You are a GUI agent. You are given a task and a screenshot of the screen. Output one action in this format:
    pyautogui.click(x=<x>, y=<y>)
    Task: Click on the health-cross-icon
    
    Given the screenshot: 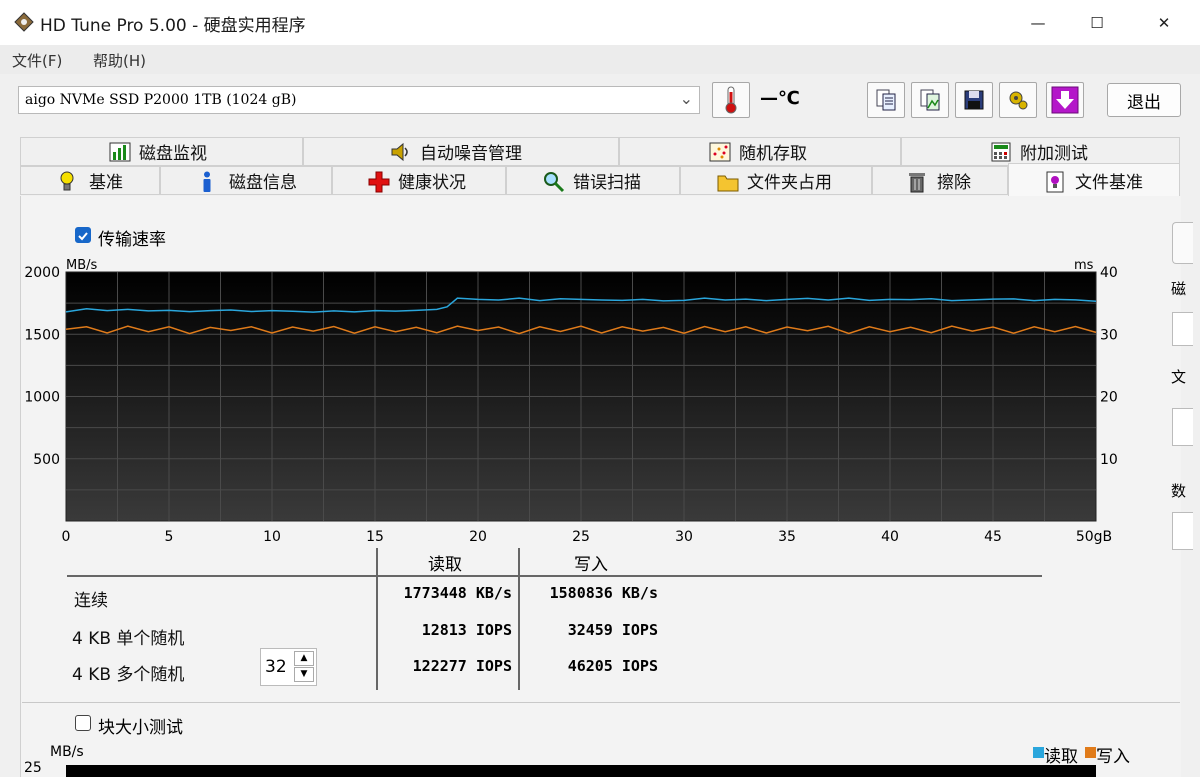 What is the action you would take?
    pyautogui.click(x=379, y=181)
    